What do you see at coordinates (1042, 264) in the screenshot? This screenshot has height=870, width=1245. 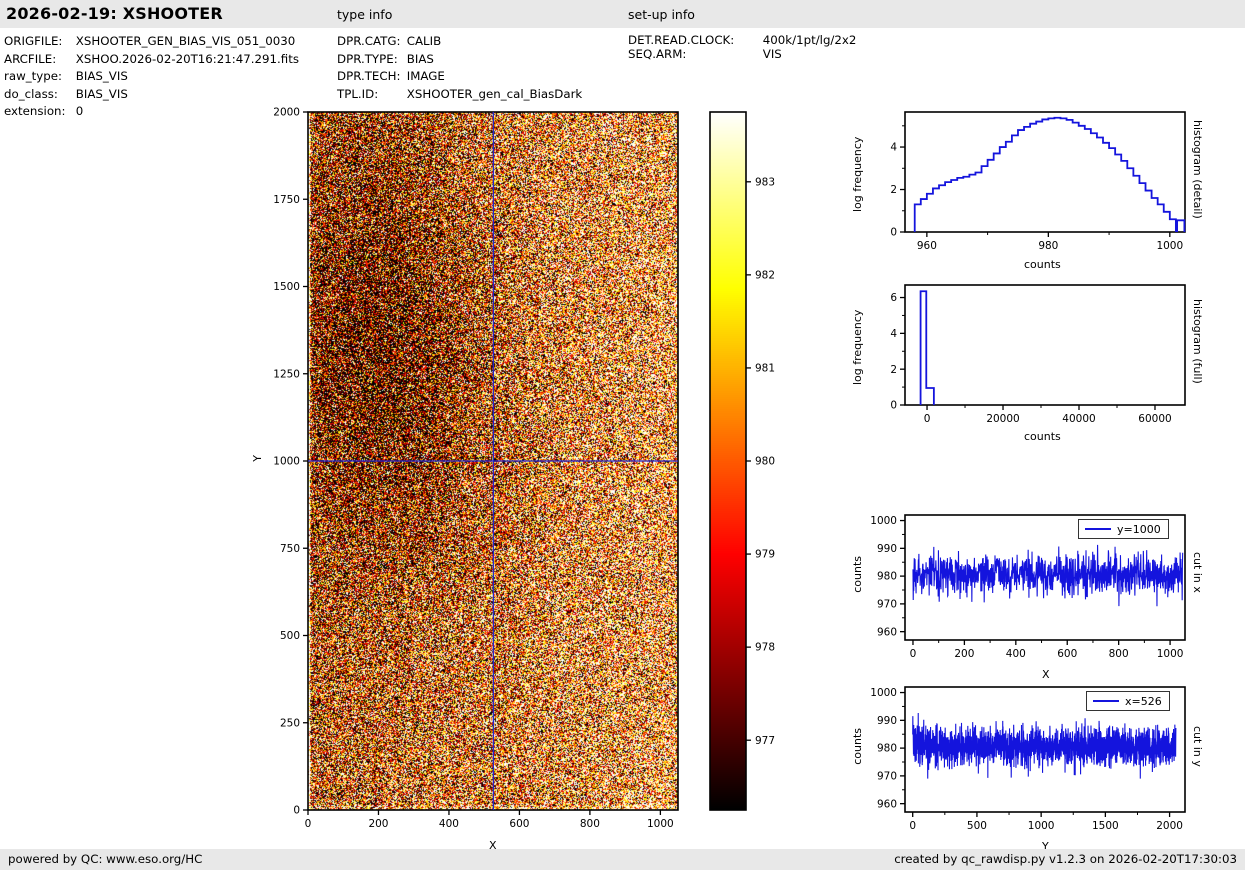 I see `hist-detail-xlabel: counts` at bounding box center [1042, 264].